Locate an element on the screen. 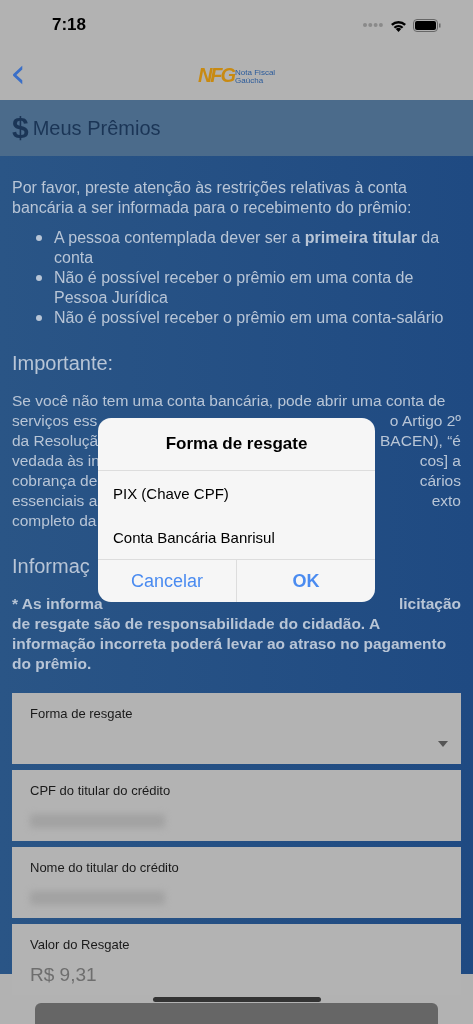  paragraph-line: serviços ess is located at coordinates (55, 421).